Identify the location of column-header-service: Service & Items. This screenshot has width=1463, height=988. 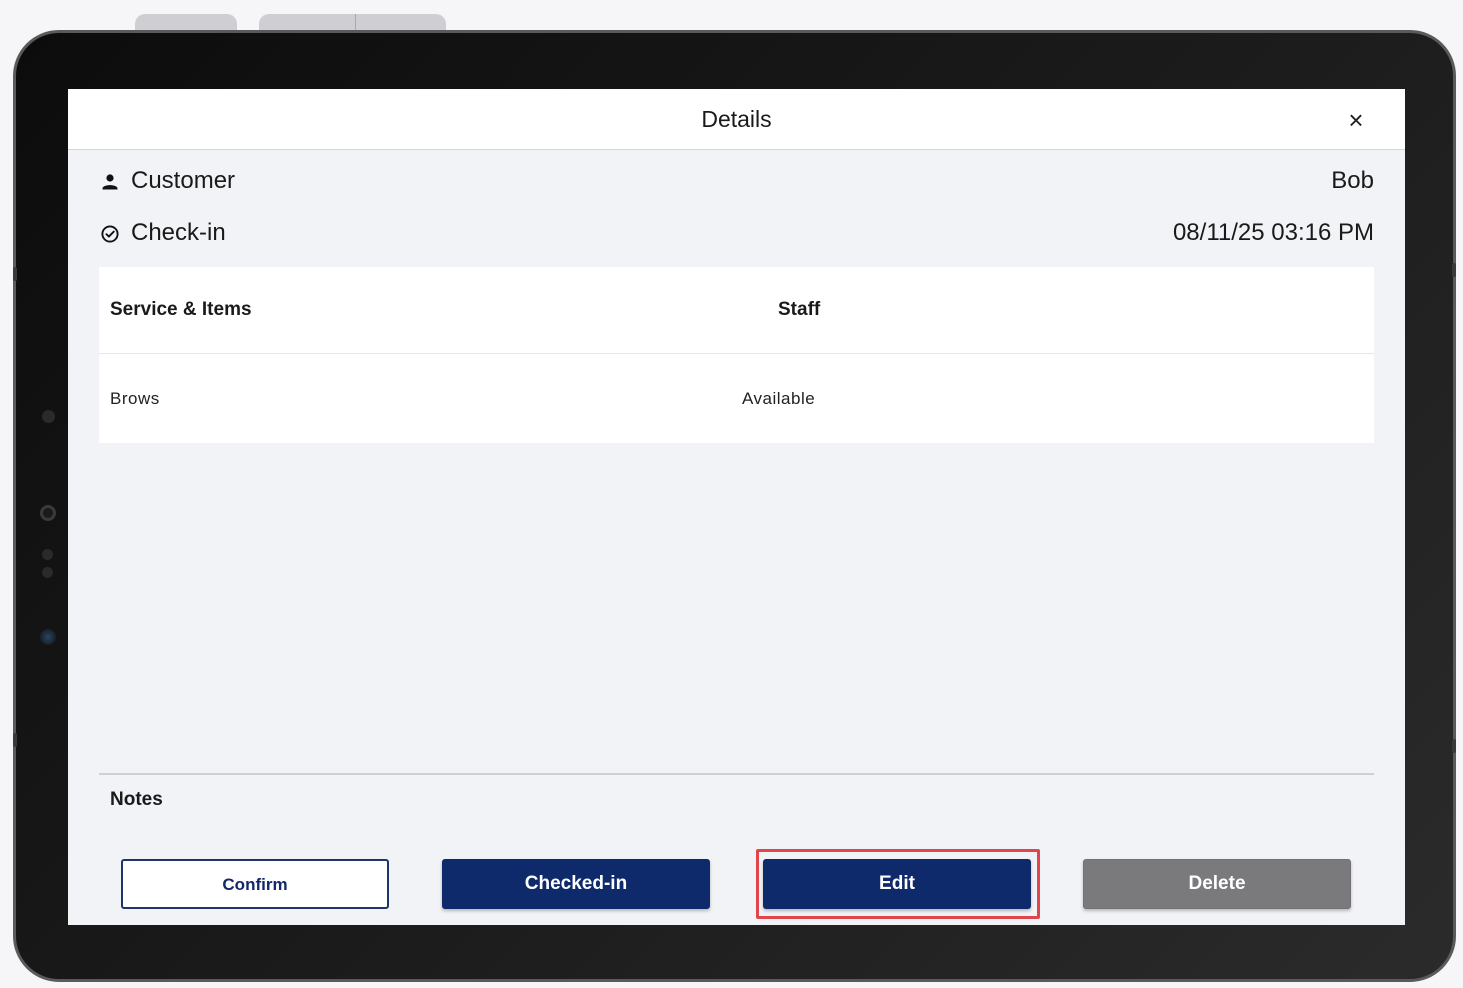
(181, 309).